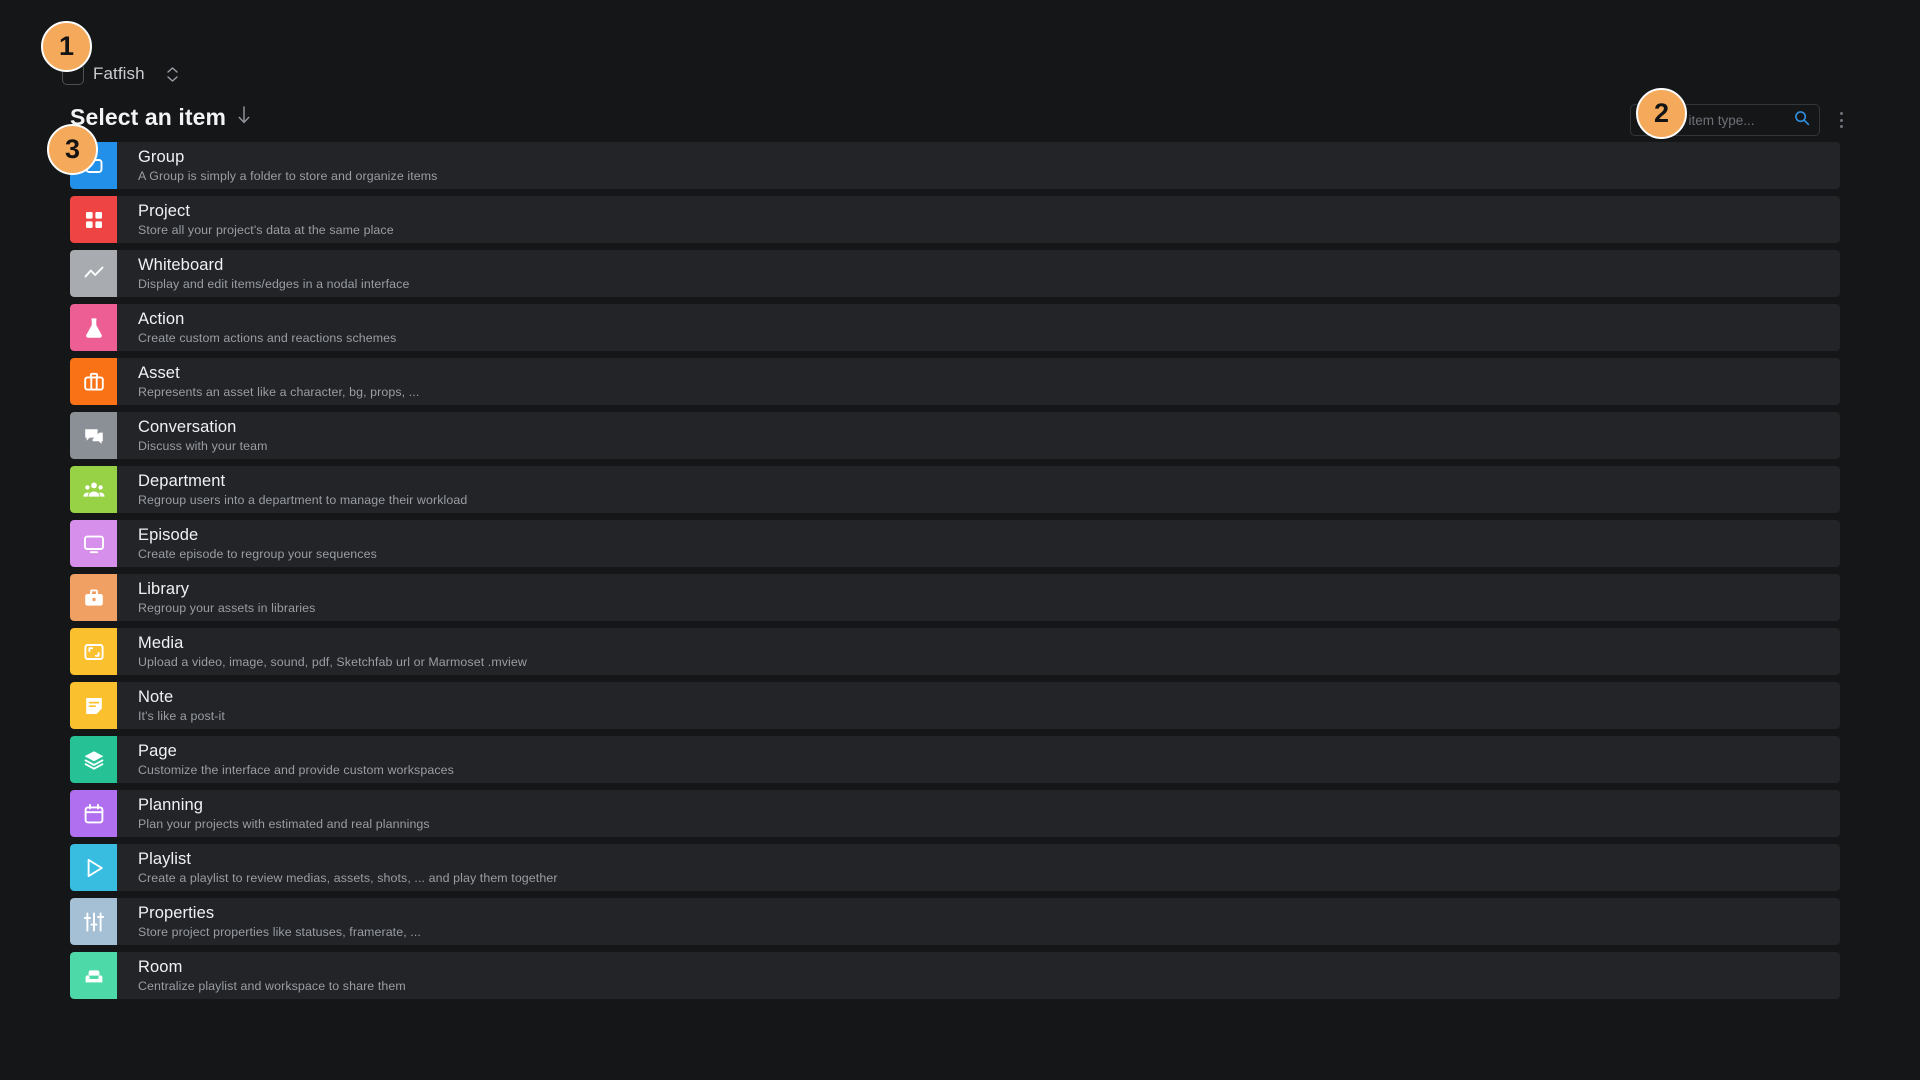 The width and height of the screenshot is (1920, 1080). I want to click on item-label: Media, so click(161, 642).